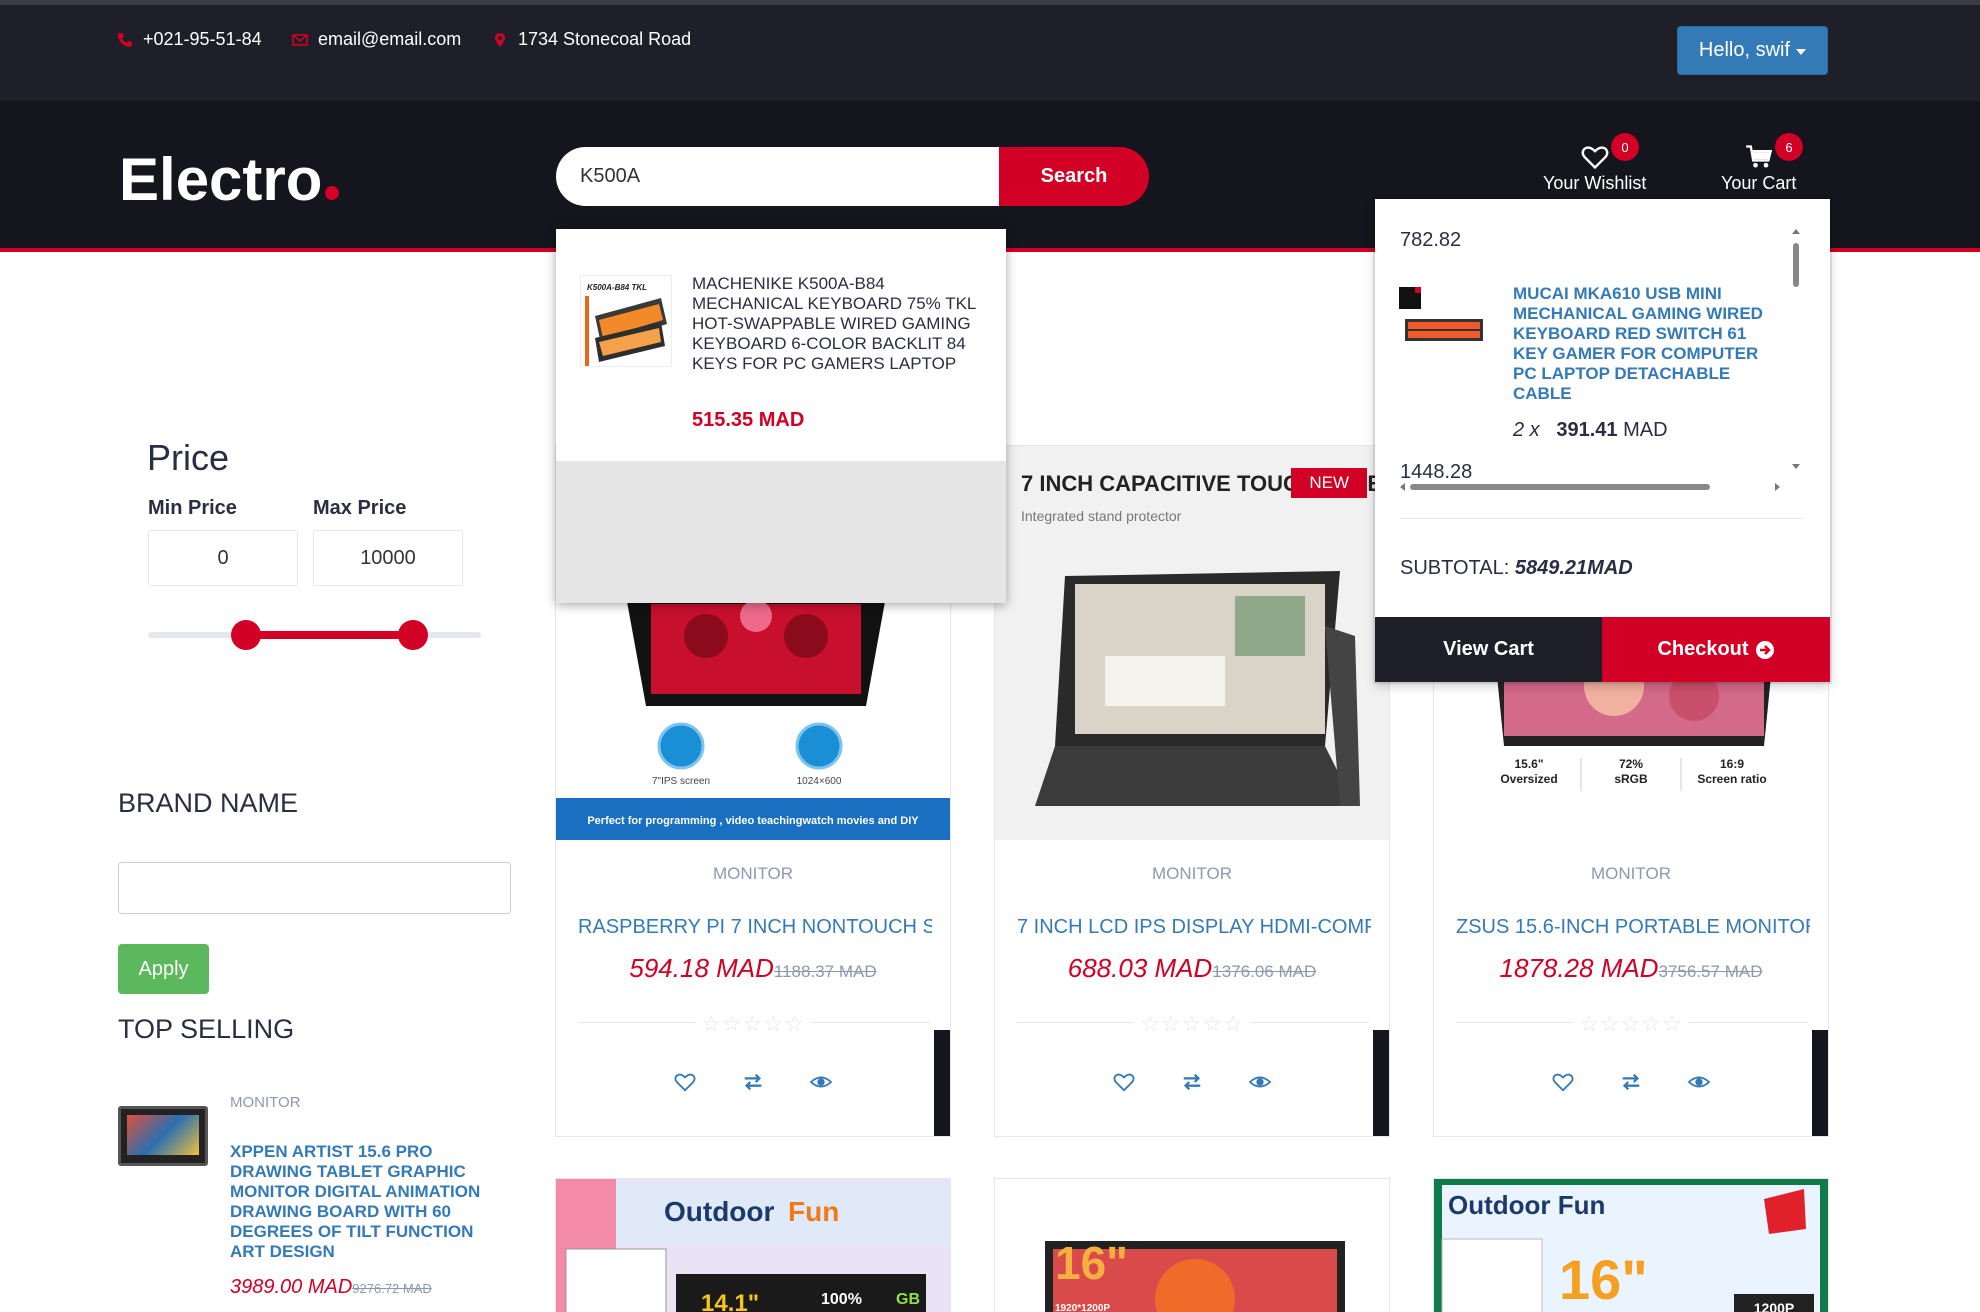 Image resolution: width=1980 pixels, height=1312 pixels. I want to click on image-headline: Outdoor Fun, so click(1526, 1205).